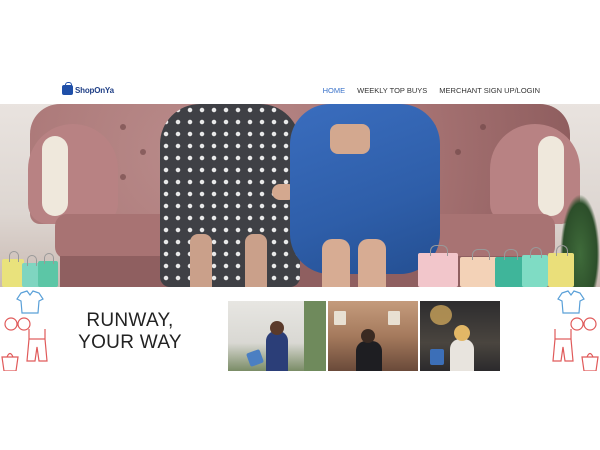 The image size is (600, 450). Describe the element at coordinates (130, 320) in the screenshot. I see `headline-line-1: RUNWAY,` at that location.